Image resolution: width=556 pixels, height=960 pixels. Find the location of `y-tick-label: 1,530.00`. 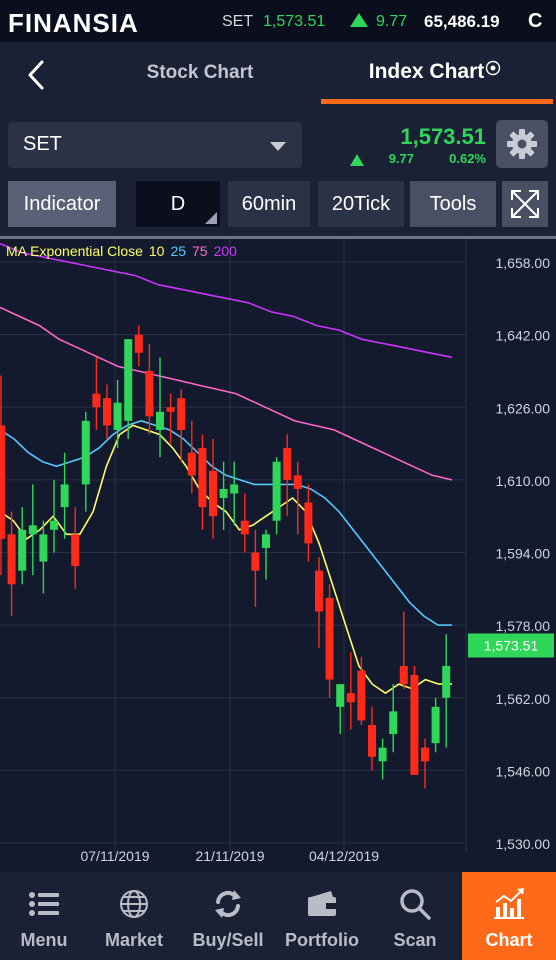

y-tick-label: 1,530.00 is located at coordinates (523, 844).